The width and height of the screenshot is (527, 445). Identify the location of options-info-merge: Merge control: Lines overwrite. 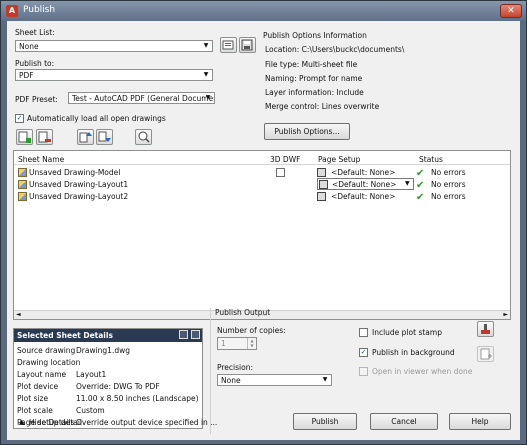
(322, 106).